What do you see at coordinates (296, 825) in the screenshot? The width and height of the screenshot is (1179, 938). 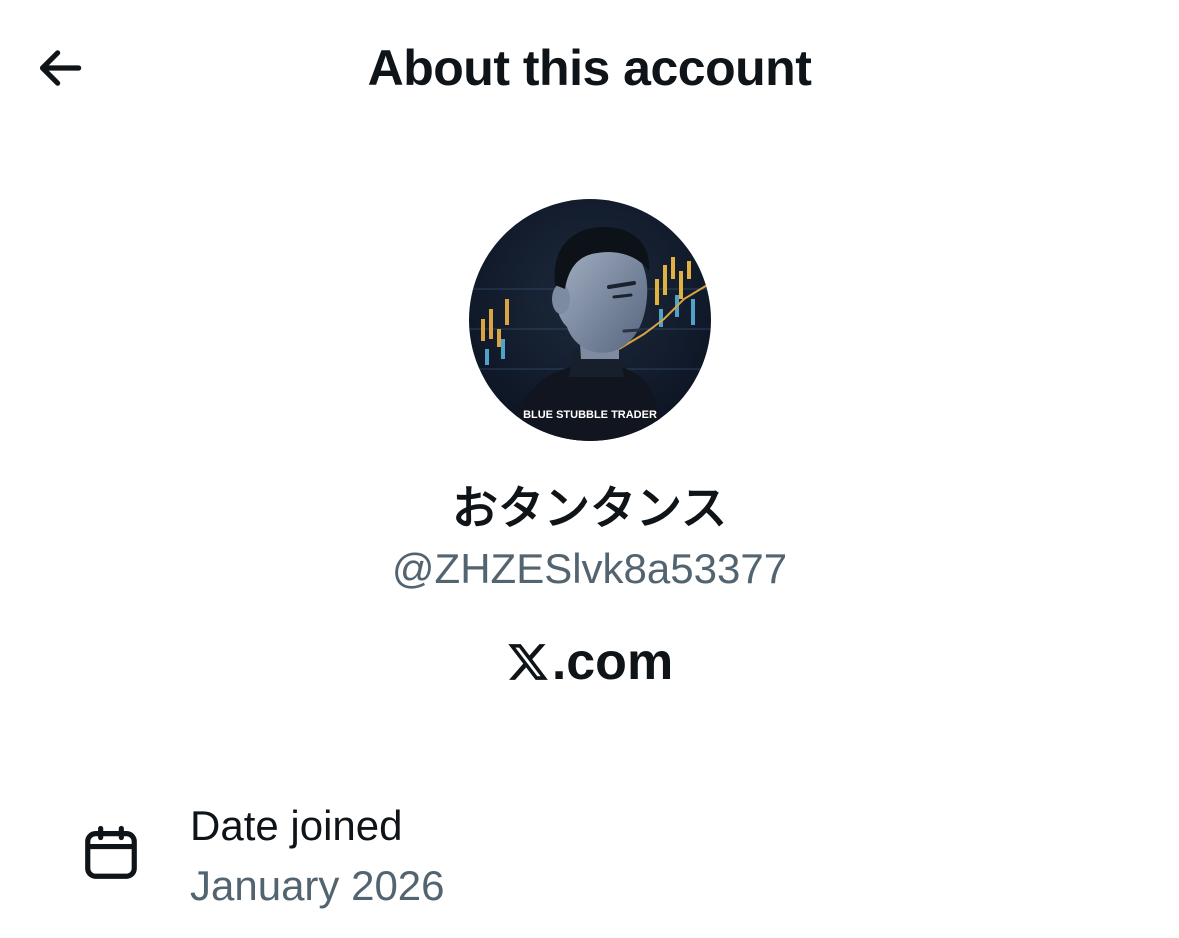 I see `date-joined-label: Date joined` at bounding box center [296, 825].